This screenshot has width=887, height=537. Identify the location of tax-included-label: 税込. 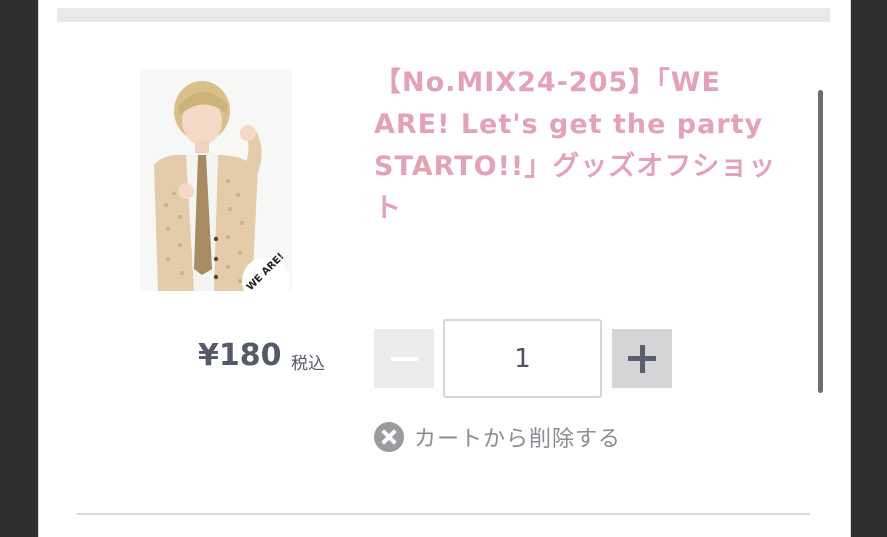
(308, 364).